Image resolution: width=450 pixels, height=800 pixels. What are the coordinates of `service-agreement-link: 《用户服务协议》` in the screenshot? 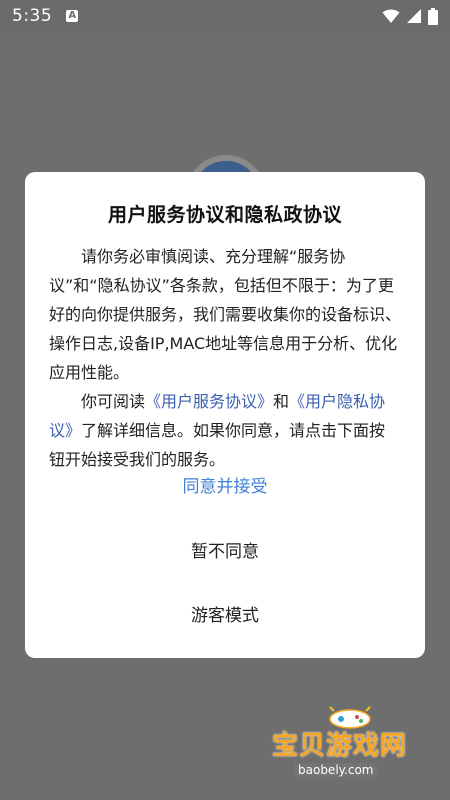 It's located at (209, 401).